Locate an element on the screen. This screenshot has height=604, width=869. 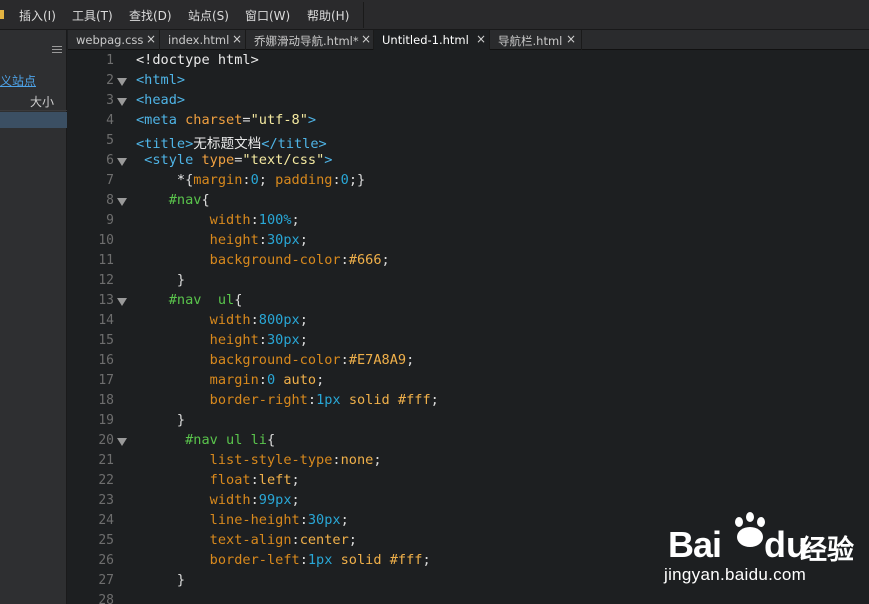
code-token: > is located at coordinates (312, 120).